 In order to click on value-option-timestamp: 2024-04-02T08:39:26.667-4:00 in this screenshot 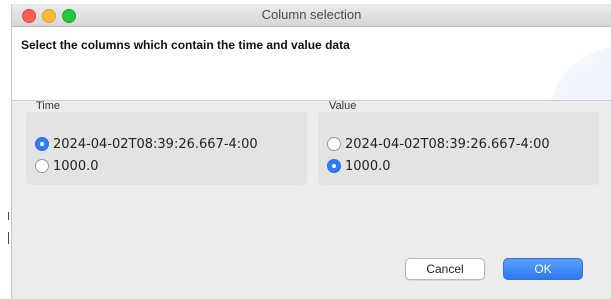, I will do `click(438, 144)`.